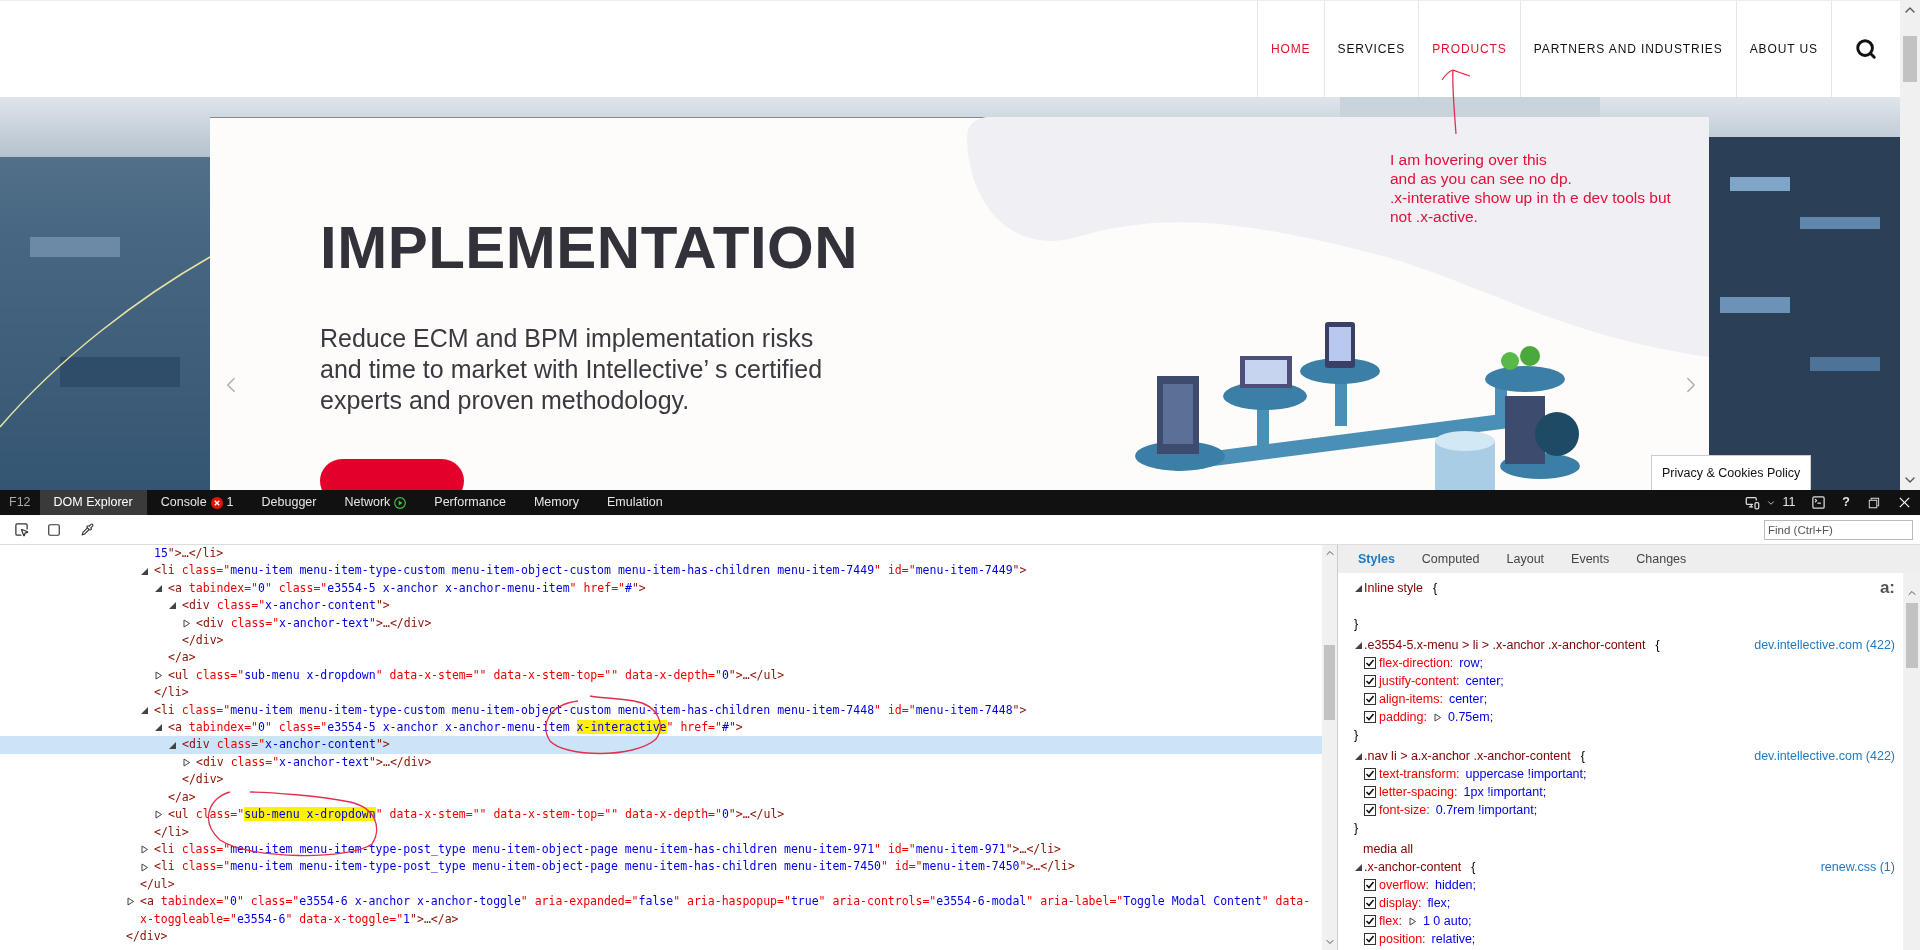  I want to click on pseudo-state-button: a:, so click(1887, 588).